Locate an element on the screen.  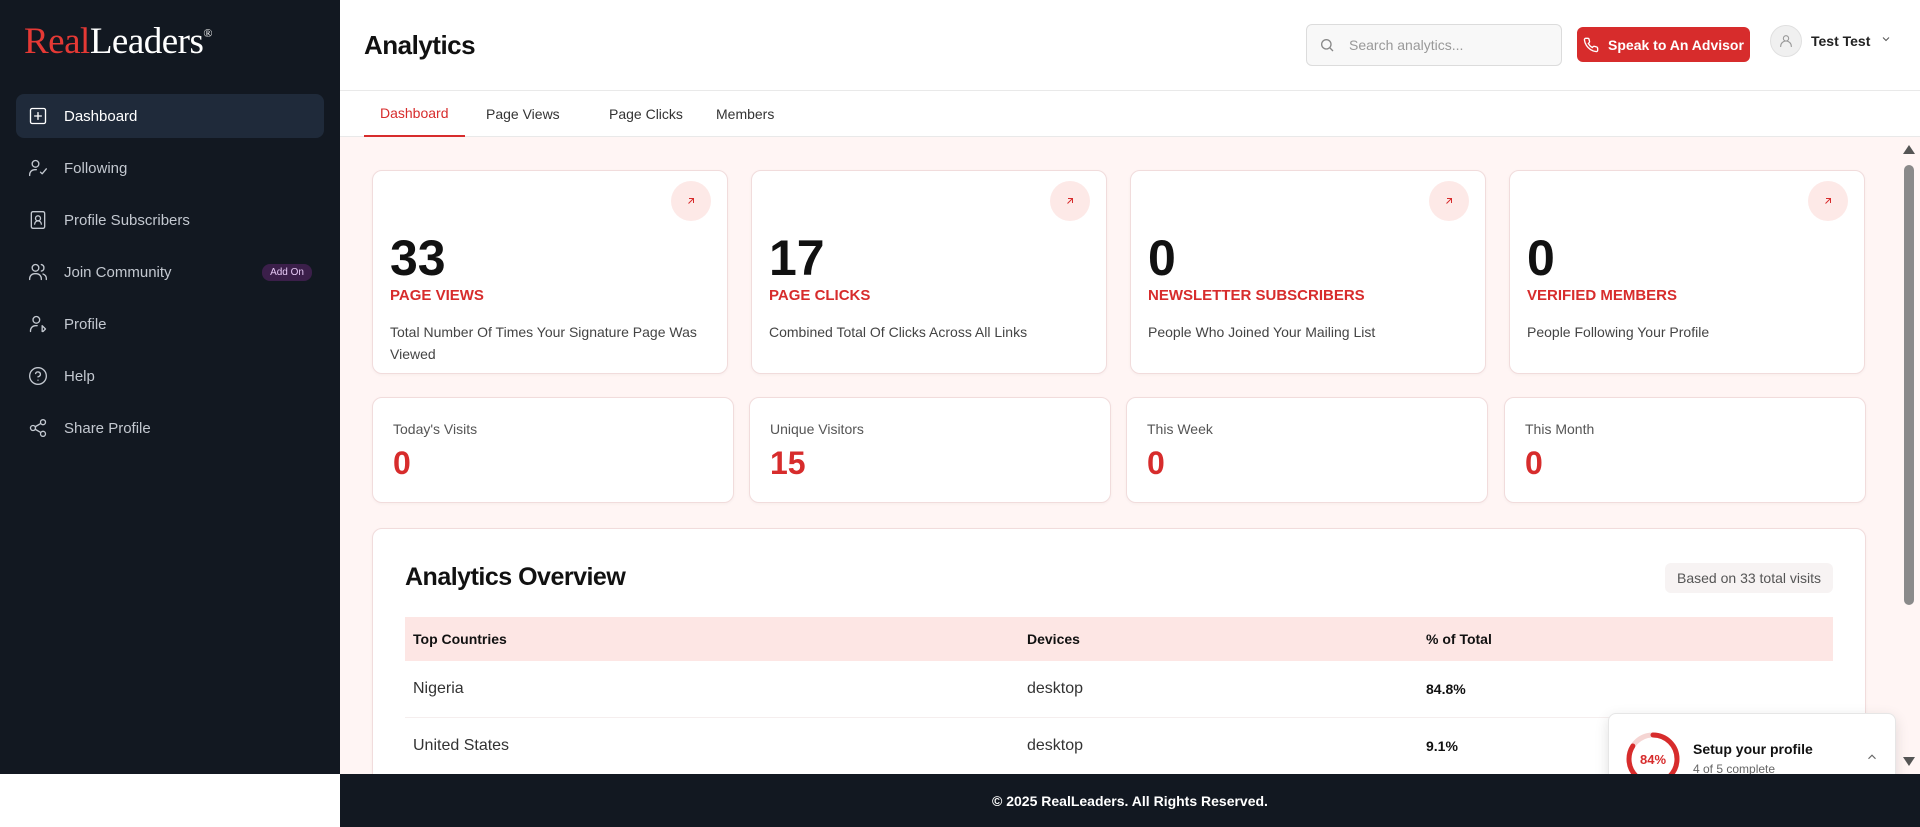
phone-icon is located at coordinates (1591, 44).